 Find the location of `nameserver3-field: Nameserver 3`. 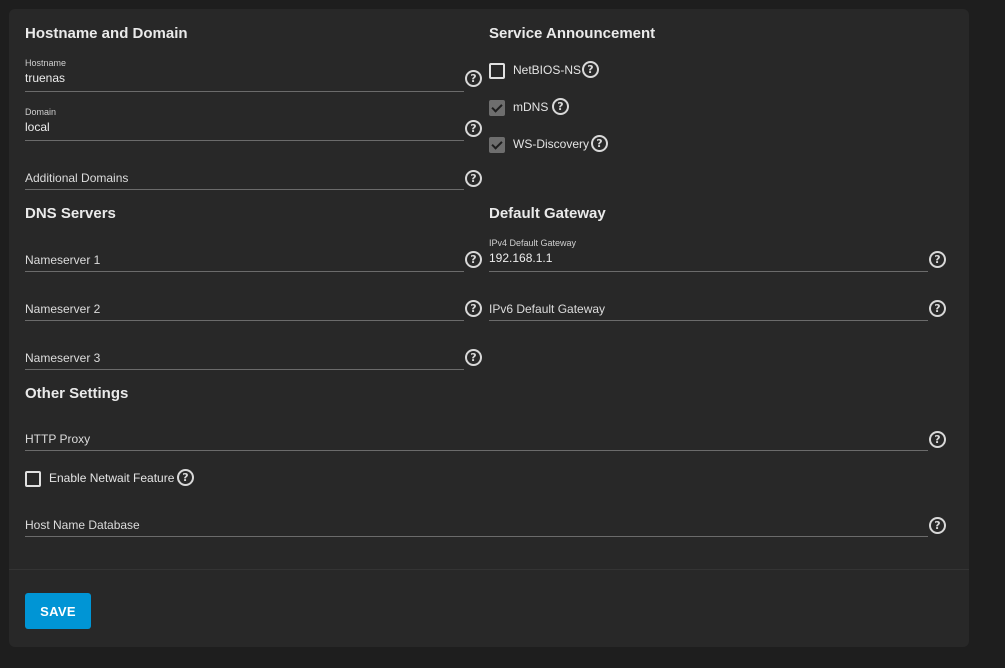

nameserver3-field: Nameserver 3 is located at coordinates (244, 353).